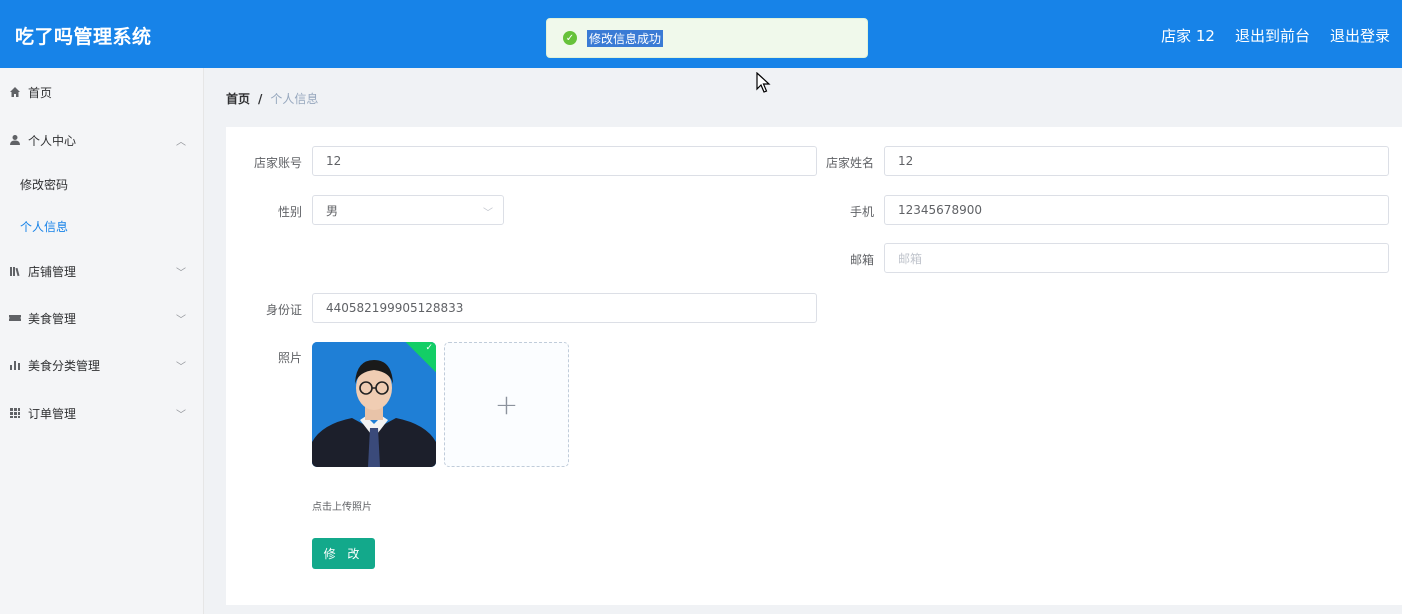 This screenshot has height=614, width=1402. I want to click on user-icon, so click(15, 140).